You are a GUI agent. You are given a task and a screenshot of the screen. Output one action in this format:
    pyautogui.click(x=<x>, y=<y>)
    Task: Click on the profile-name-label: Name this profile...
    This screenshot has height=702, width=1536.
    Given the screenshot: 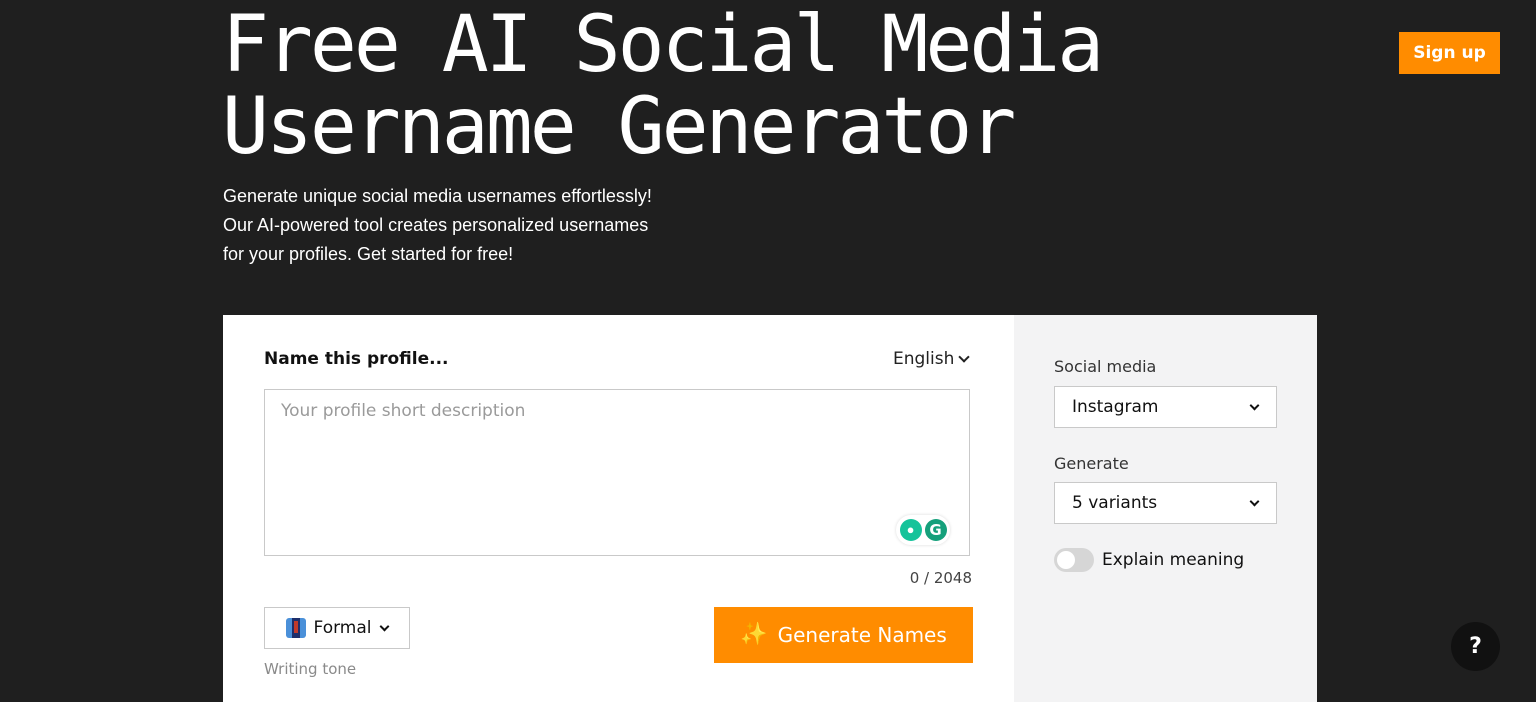 What is the action you would take?
    pyautogui.click(x=356, y=359)
    